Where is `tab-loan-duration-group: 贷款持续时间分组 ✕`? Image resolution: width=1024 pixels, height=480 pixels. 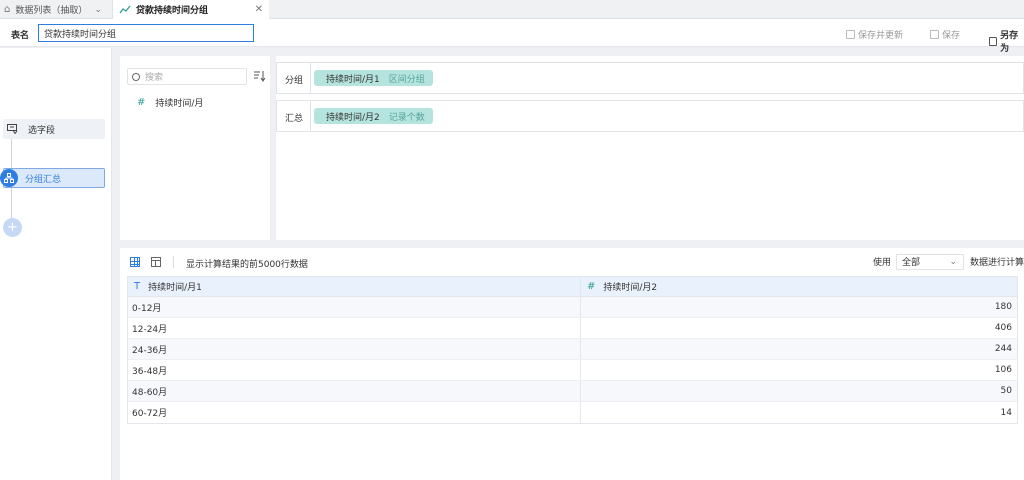 tab-loan-duration-group: 贷款持续时间分组 ✕ is located at coordinates (191, 9).